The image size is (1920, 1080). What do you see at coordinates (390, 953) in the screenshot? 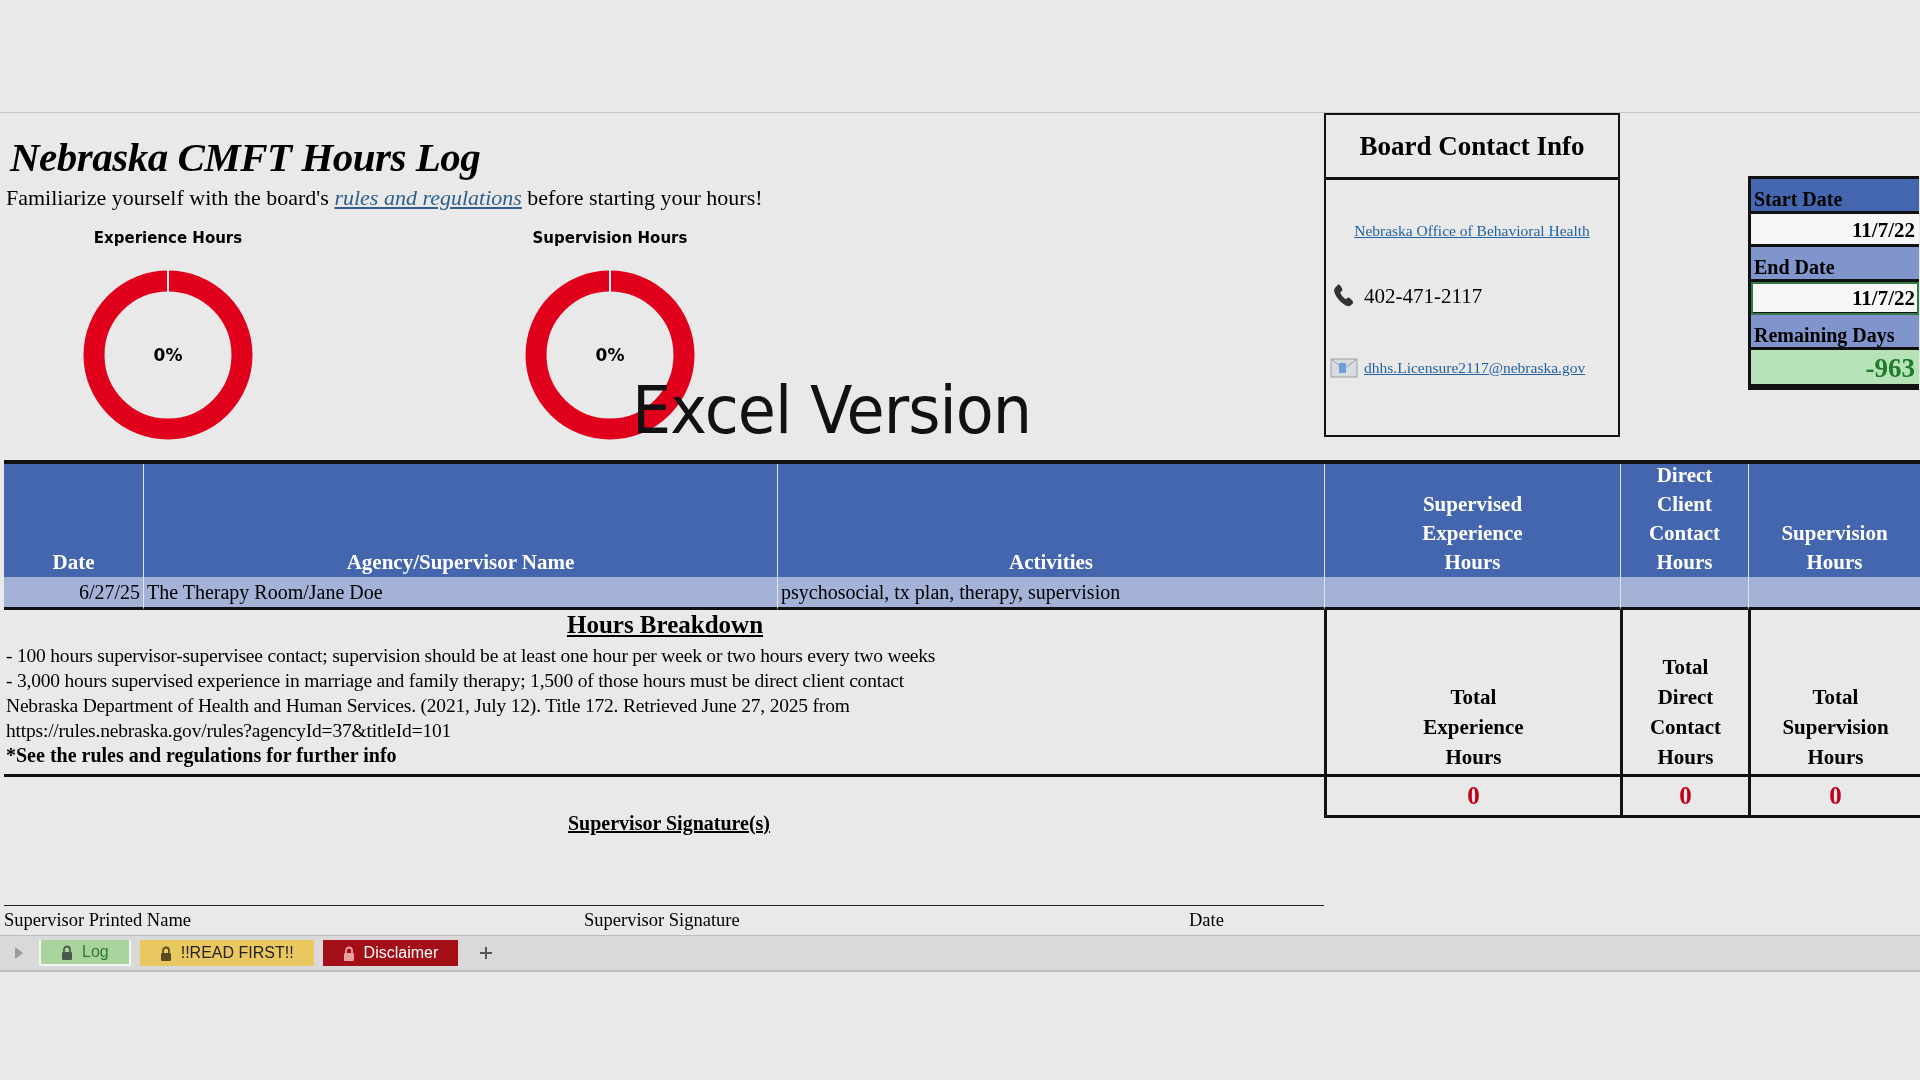
I see `sheet-tab: Disclaimer` at bounding box center [390, 953].